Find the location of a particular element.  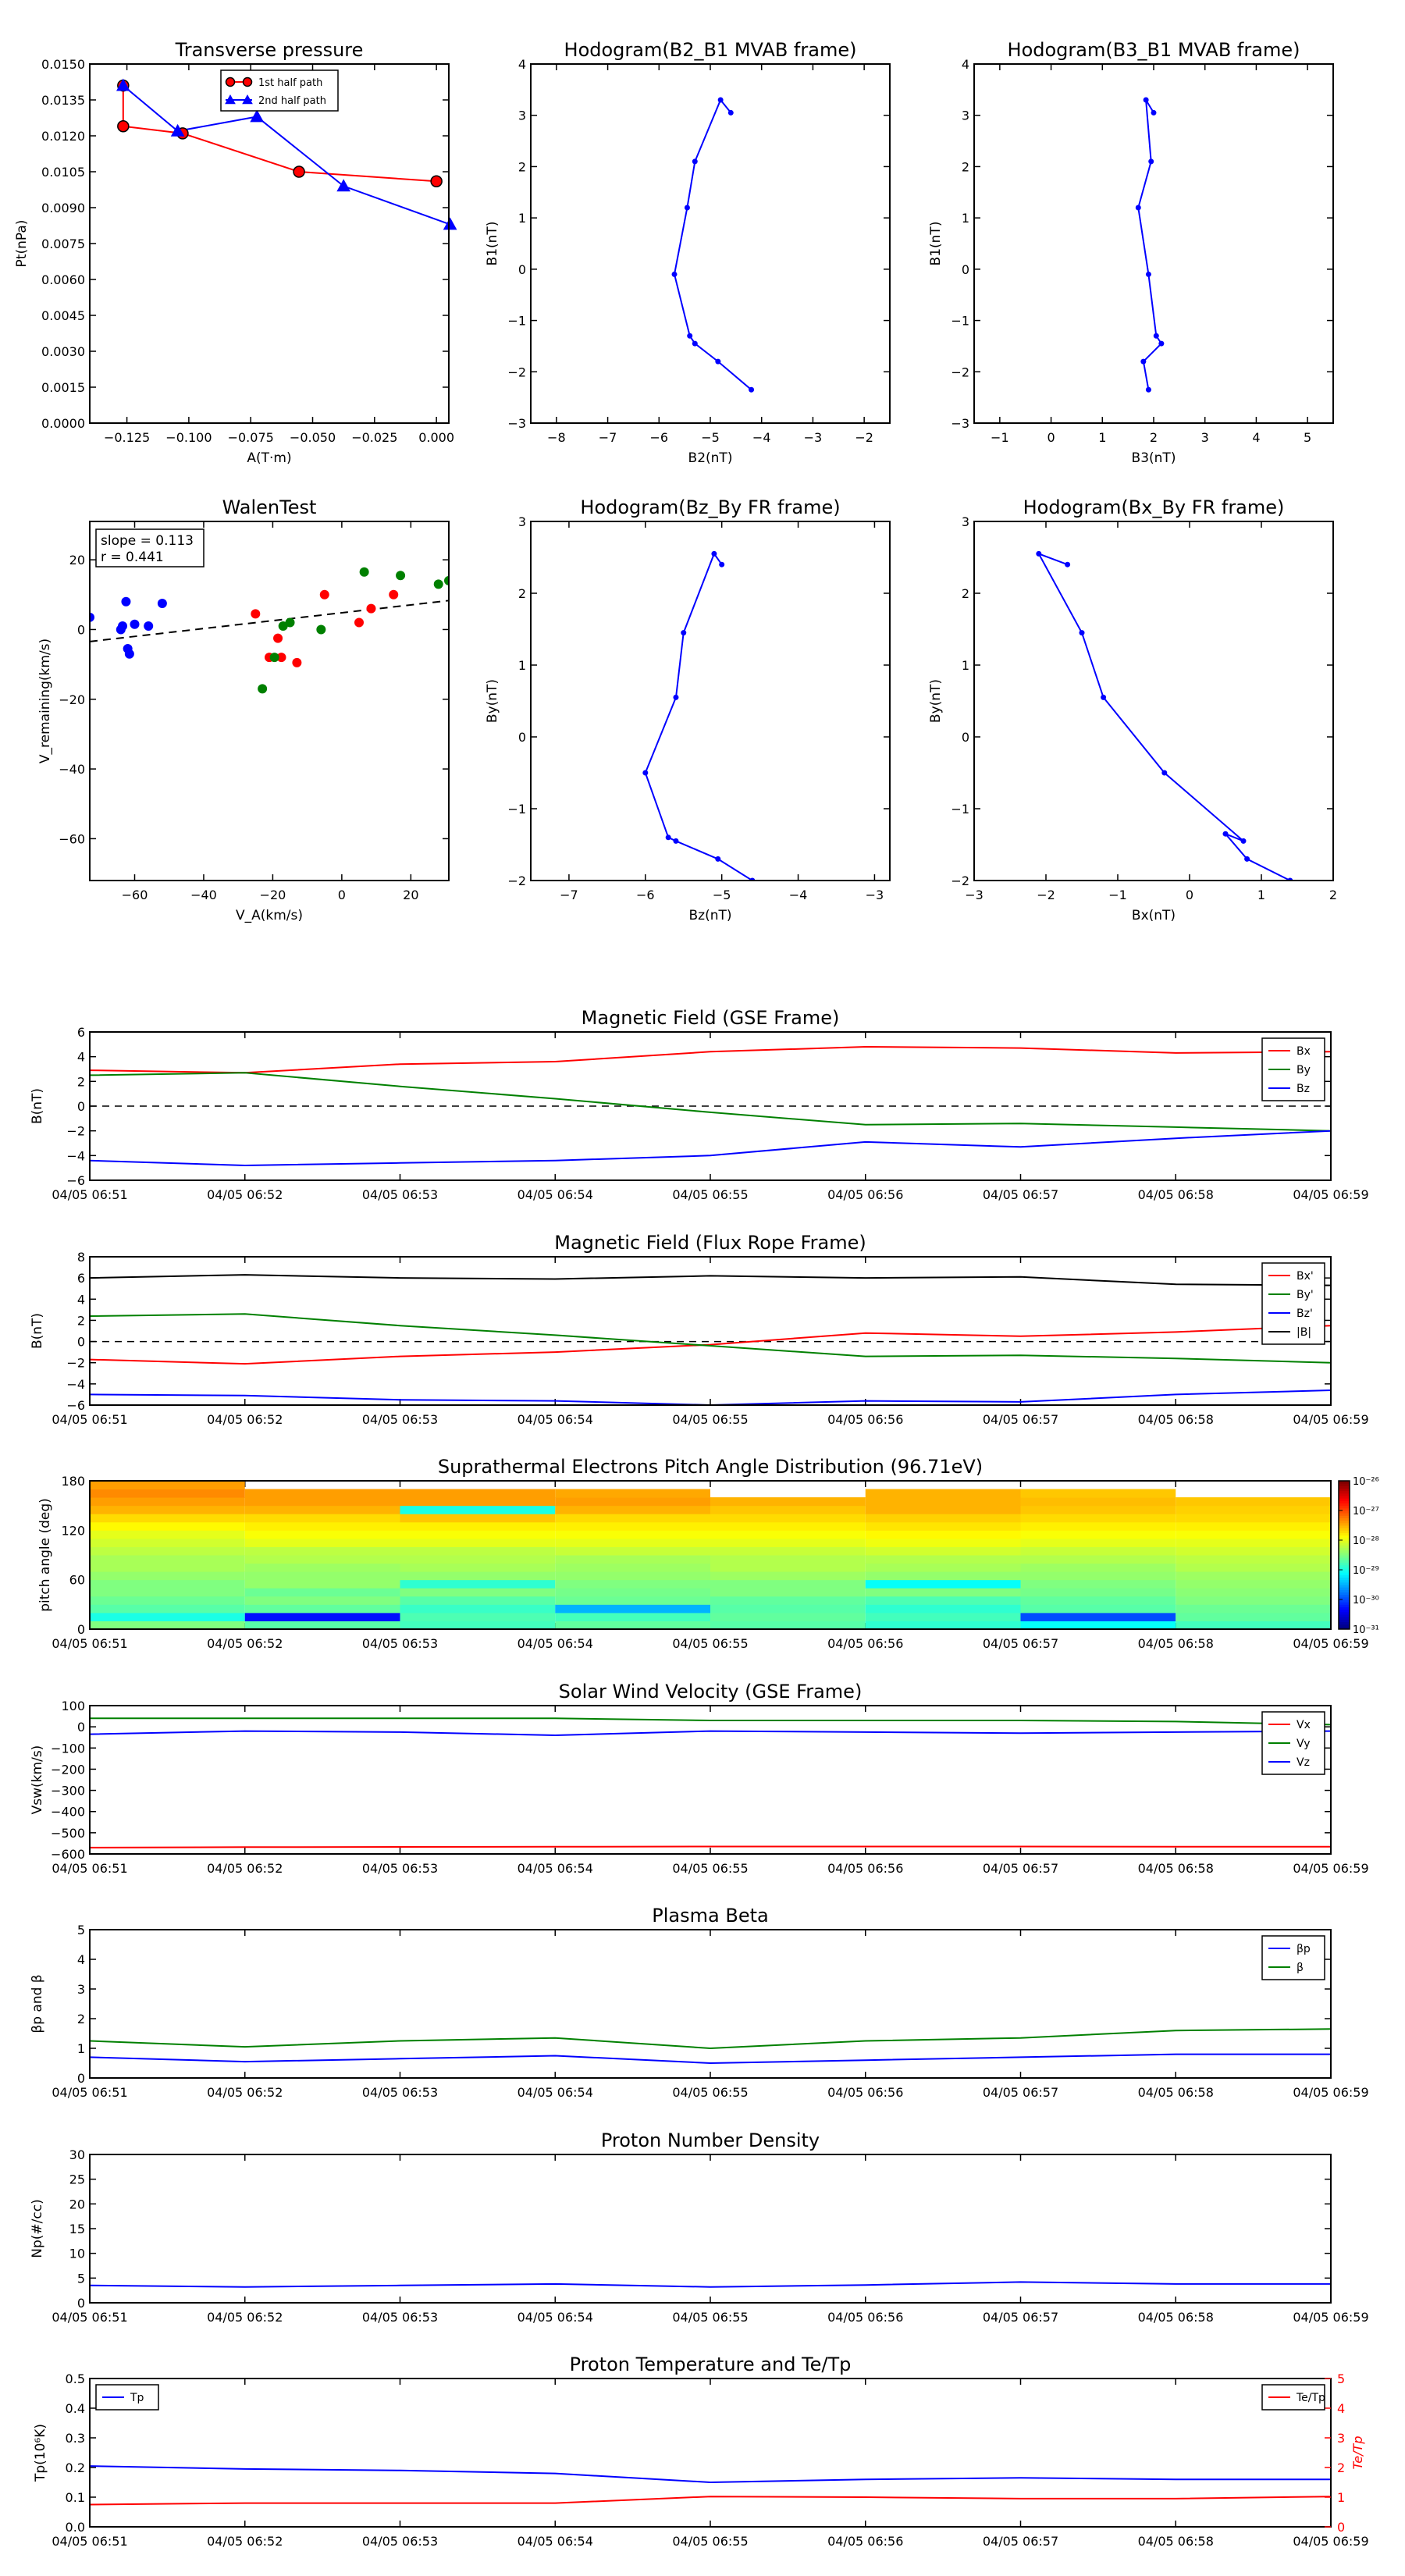

x-tick-label: −5 is located at coordinates (711, 437).